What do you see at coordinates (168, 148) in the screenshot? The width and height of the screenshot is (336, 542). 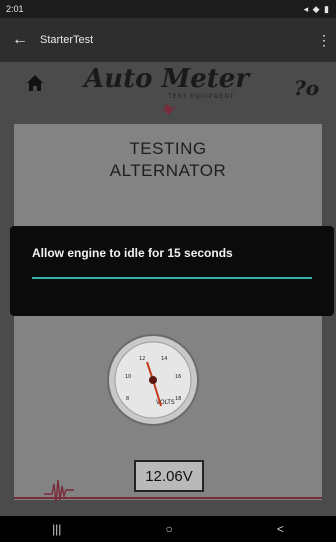 I see `test-status-line1: TESTING` at bounding box center [168, 148].